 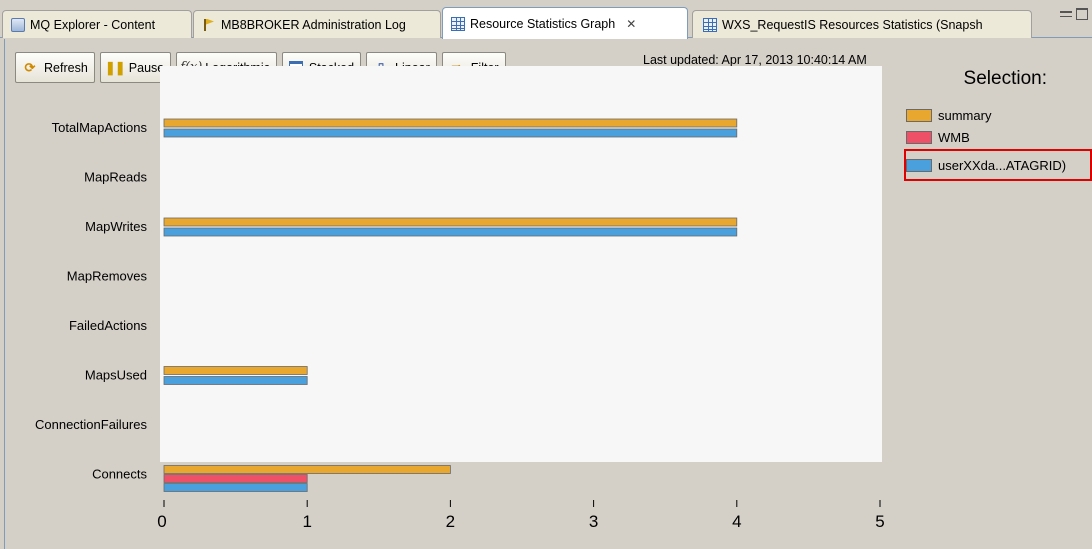 What do you see at coordinates (115, 177) in the screenshot?
I see `category-label: MapReads` at bounding box center [115, 177].